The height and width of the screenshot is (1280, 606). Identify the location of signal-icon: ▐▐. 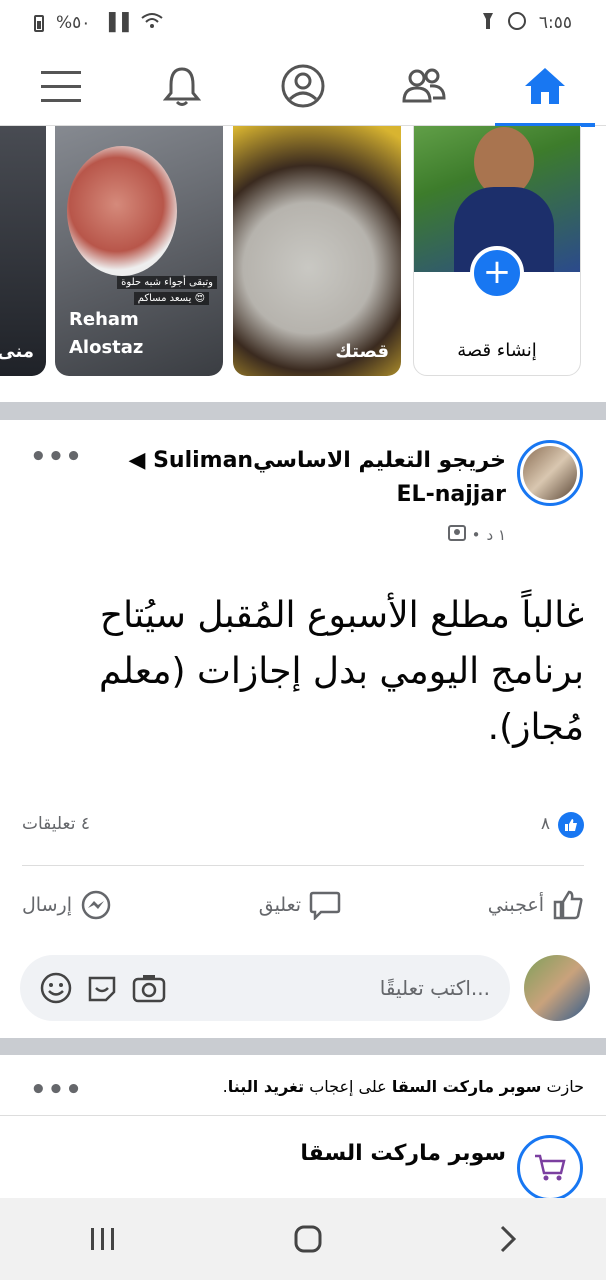
(115, 23).